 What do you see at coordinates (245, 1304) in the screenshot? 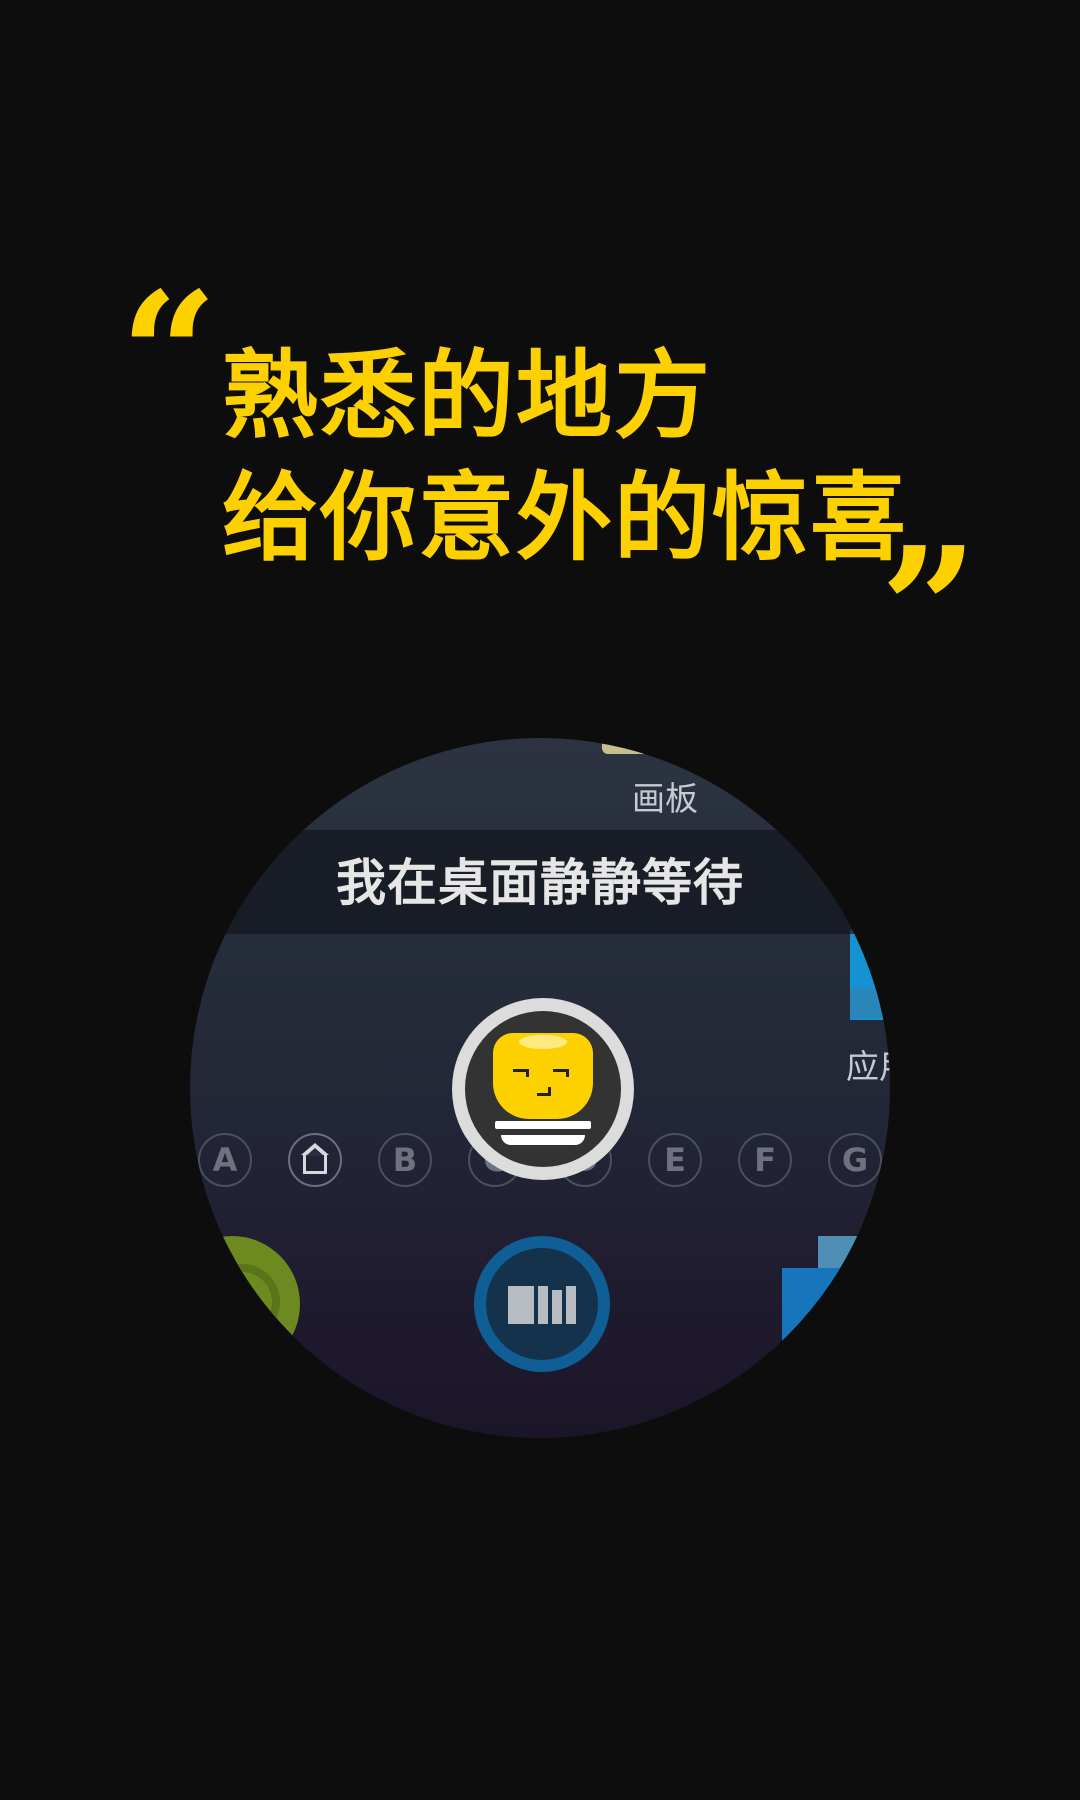
I see `green-app-icon` at bounding box center [245, 1304].